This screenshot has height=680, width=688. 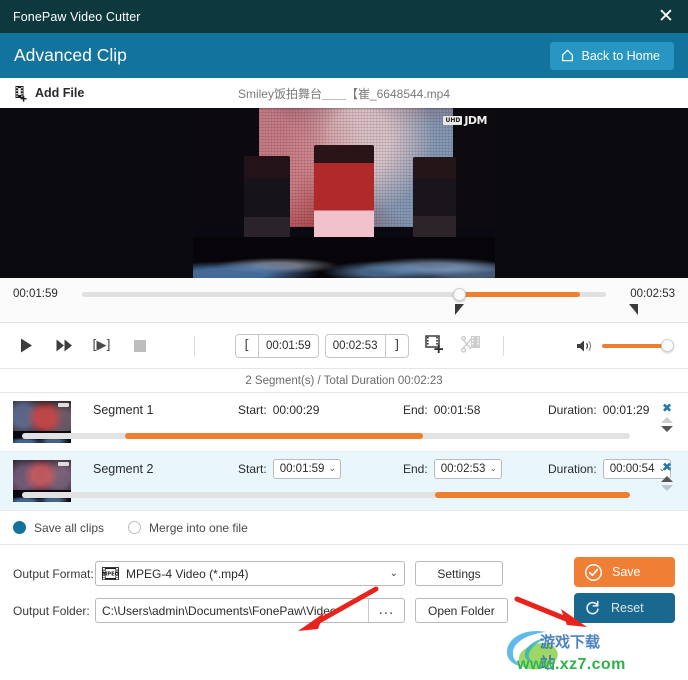 I want to click on reset-label: Reset, so click(x=627, y=608).